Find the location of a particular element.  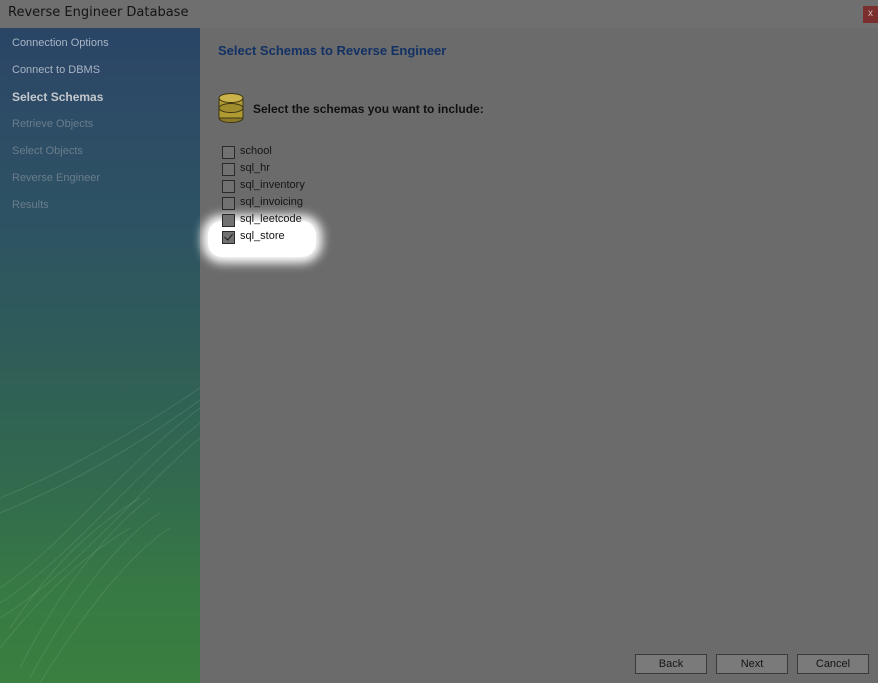

schema-label: school is located at coordinates (256, 151).